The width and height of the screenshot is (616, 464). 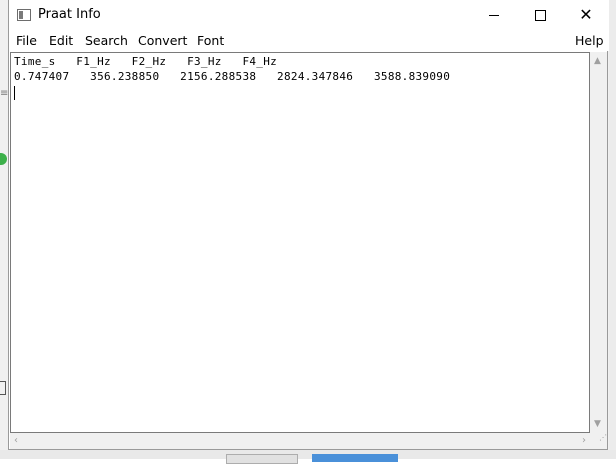 I want to click on background-list-icon: ≡, so click(x=4, y=93).